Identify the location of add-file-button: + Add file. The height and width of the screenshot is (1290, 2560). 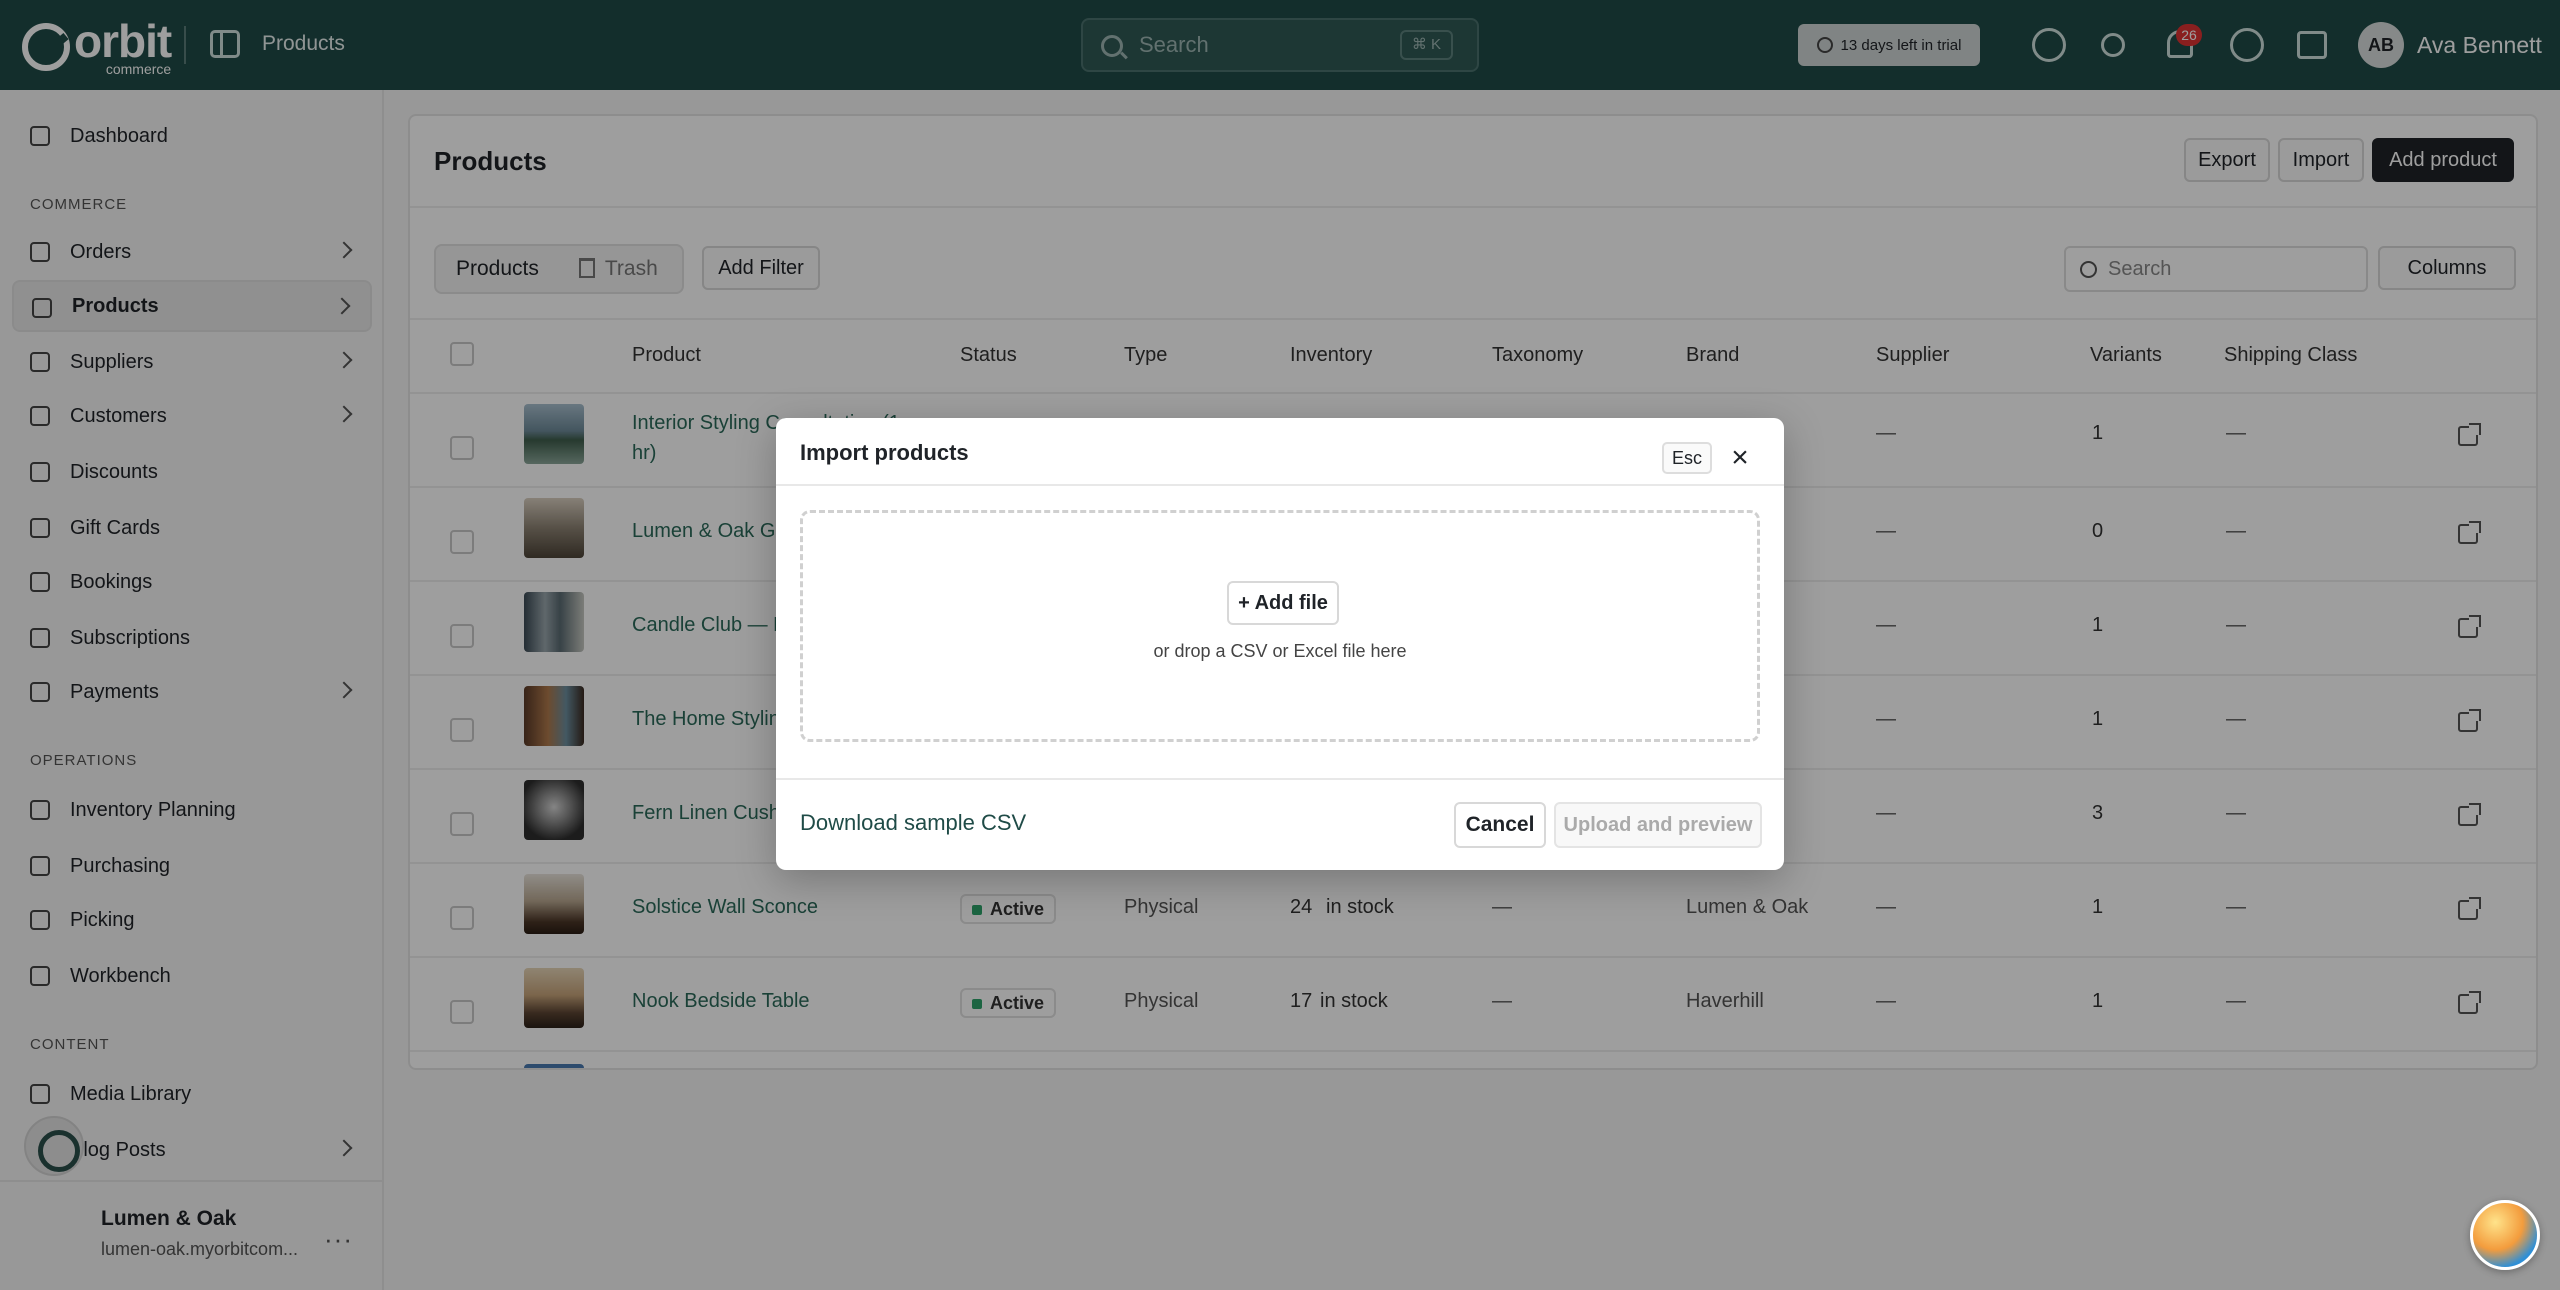
(1283, 603).